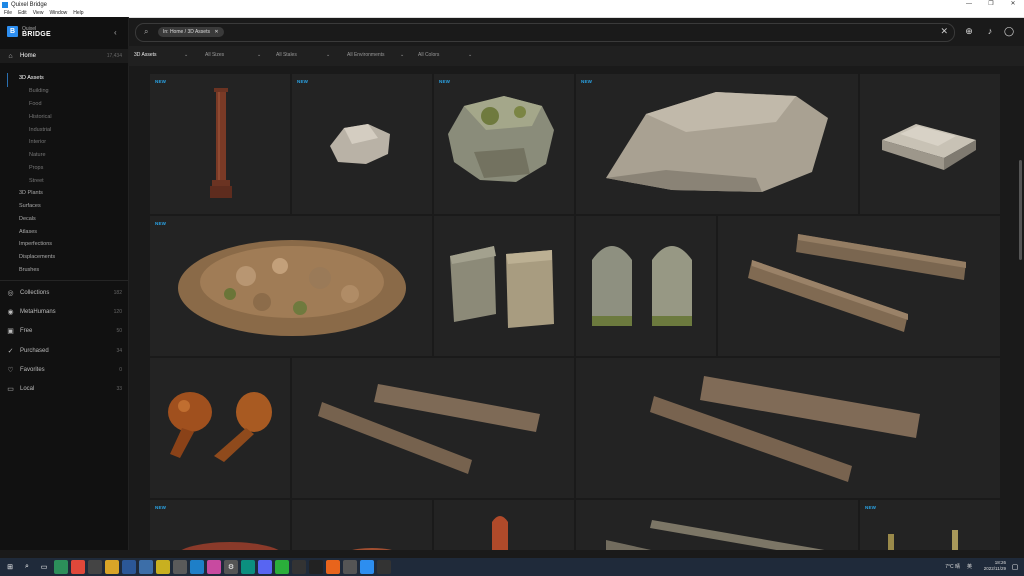 This screenshot has height=576, width=1024. What do you see at coordinates (265, 567) in the screenshot?
I see `discord-icon` at bounding box center [265, 567].